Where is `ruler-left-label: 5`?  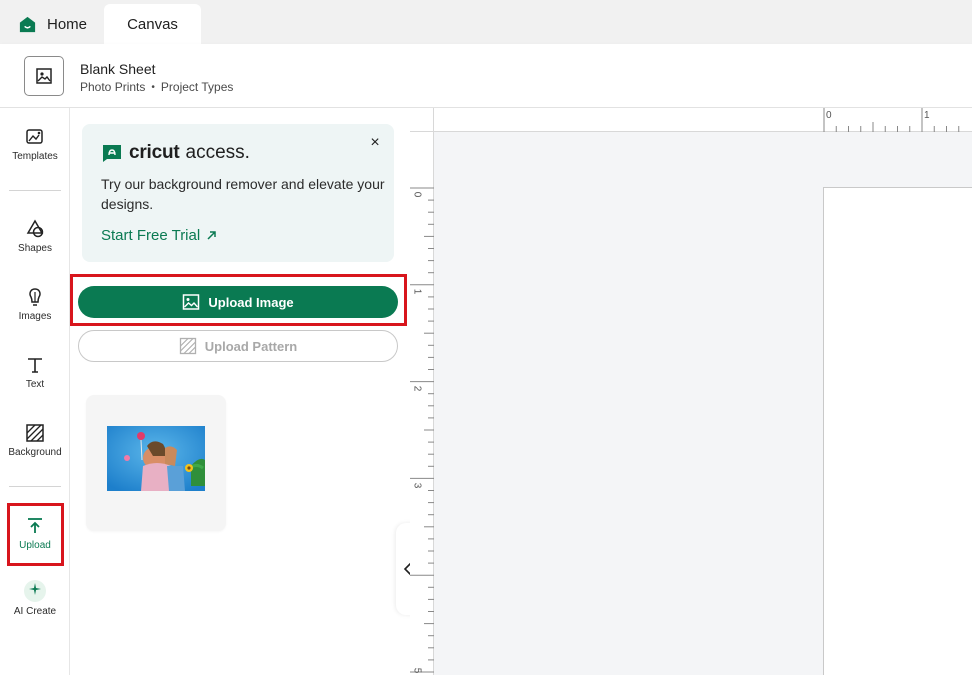
ruler-left-label: 5 is located at coordinates (417, 670).